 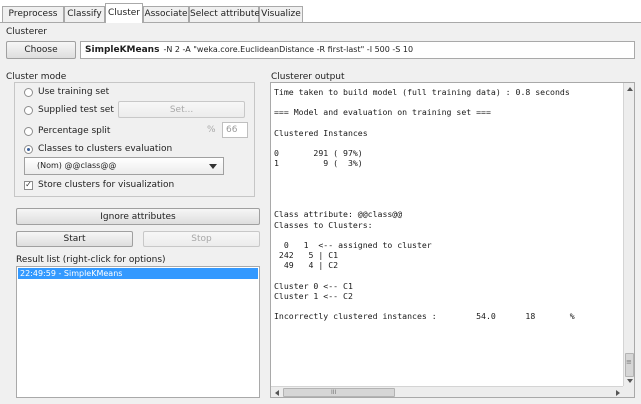 What do you see at coordinates (213, 166) in the screenshot?
I see `chevron-down-icon` at bounding box center [213, 166].